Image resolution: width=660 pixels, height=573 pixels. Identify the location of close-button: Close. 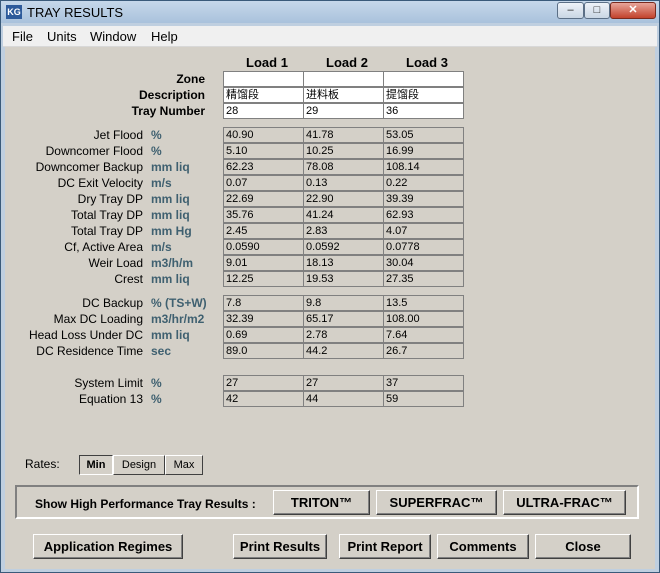
(583, 546).